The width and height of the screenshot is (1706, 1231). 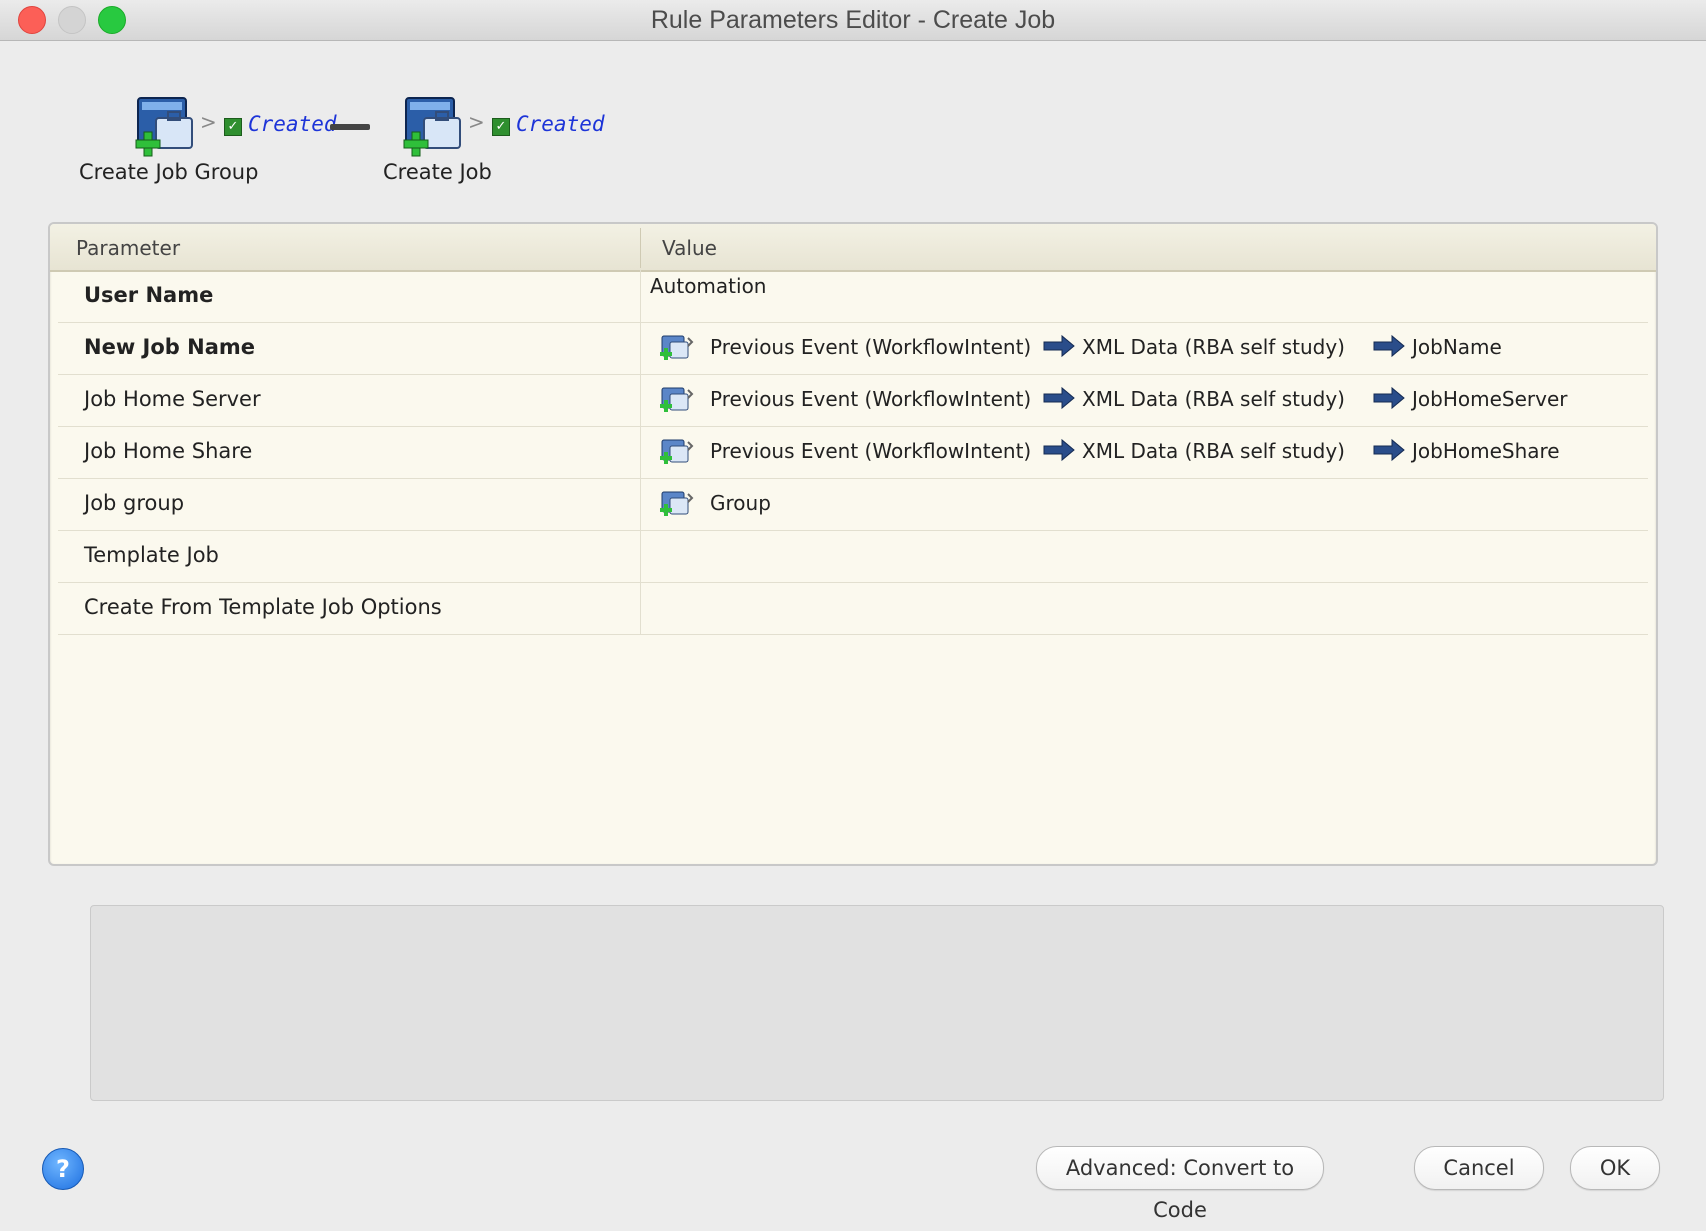 I want to click on workflow-connector, so click(x=350, y=127).